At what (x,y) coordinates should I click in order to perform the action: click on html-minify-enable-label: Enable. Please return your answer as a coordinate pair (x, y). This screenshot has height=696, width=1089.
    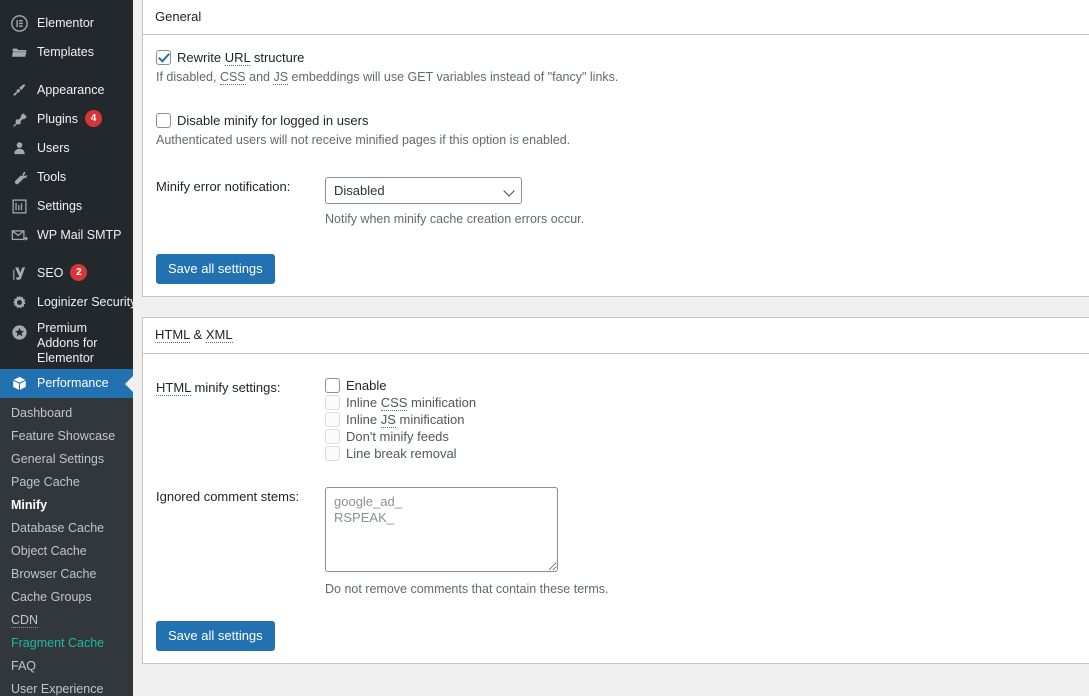
    Looking at the image, I should click on (366, 385).